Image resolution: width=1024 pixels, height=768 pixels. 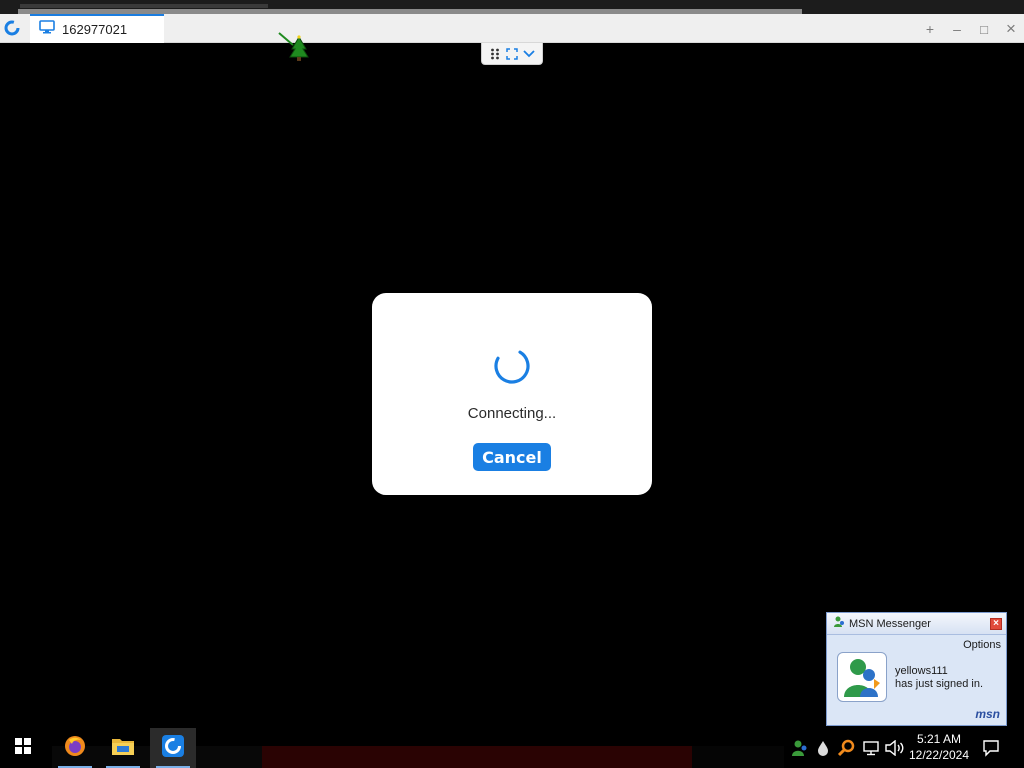 What do you see at coordinates (529, 54) in the screenshot?
I see `chevron-down-icon` at bounding box center [529, 54].